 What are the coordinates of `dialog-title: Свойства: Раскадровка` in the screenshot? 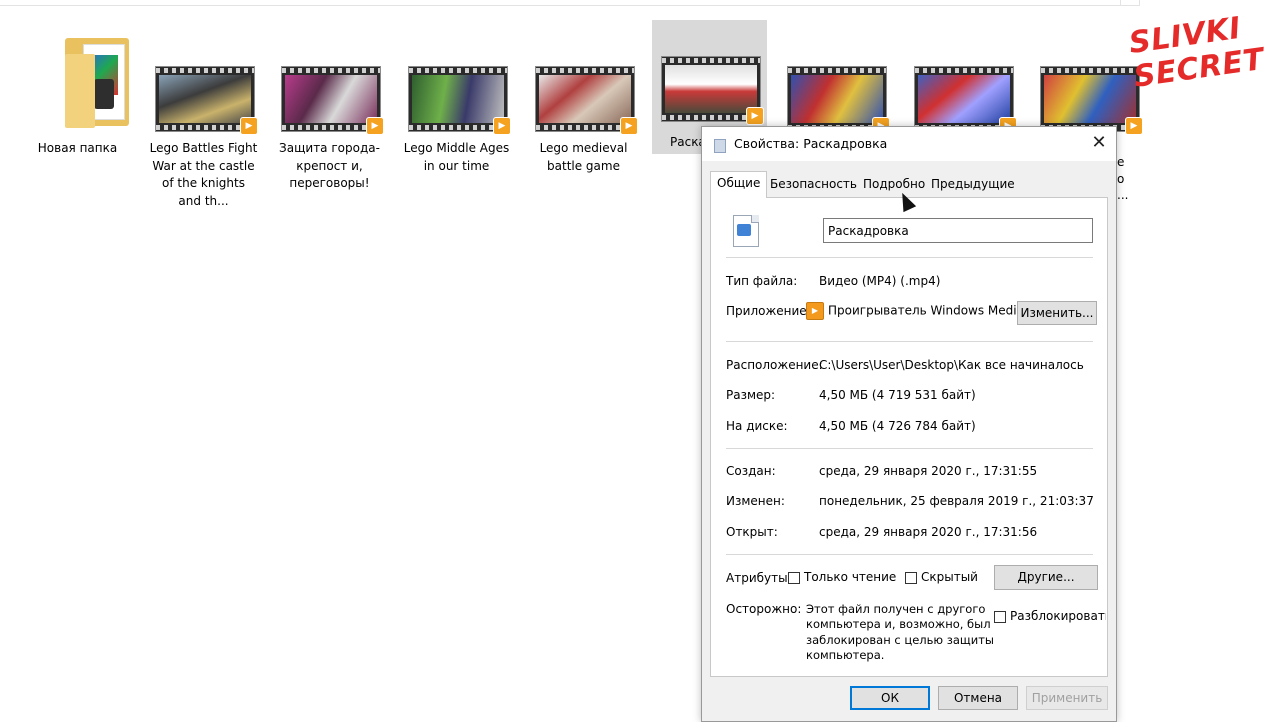 It's located at (811, 143).